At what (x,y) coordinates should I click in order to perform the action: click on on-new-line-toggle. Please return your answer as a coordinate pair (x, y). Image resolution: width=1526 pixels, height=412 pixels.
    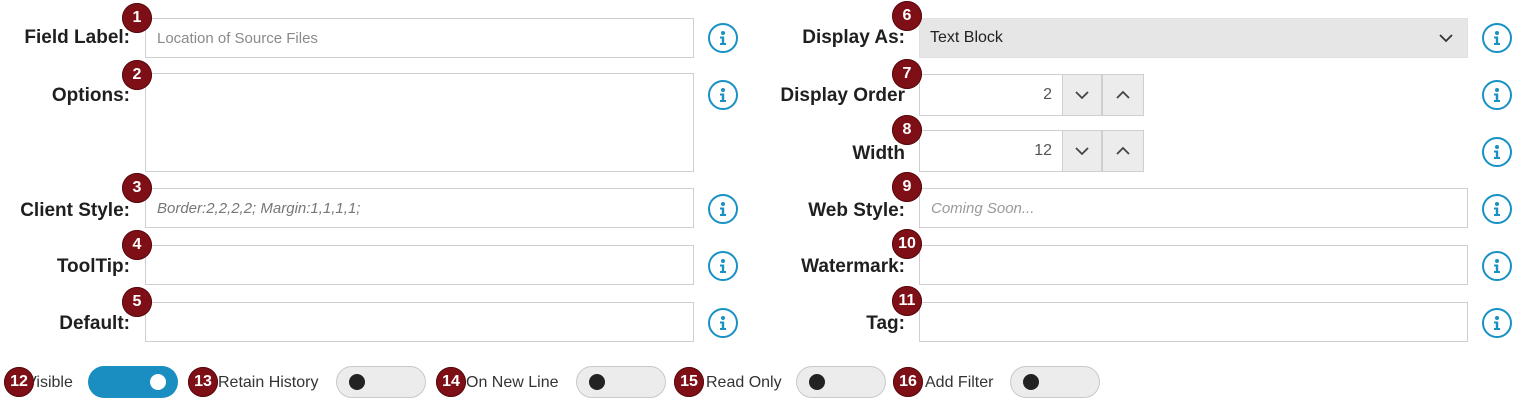
    Looking at the image, I should click on (621, 382).